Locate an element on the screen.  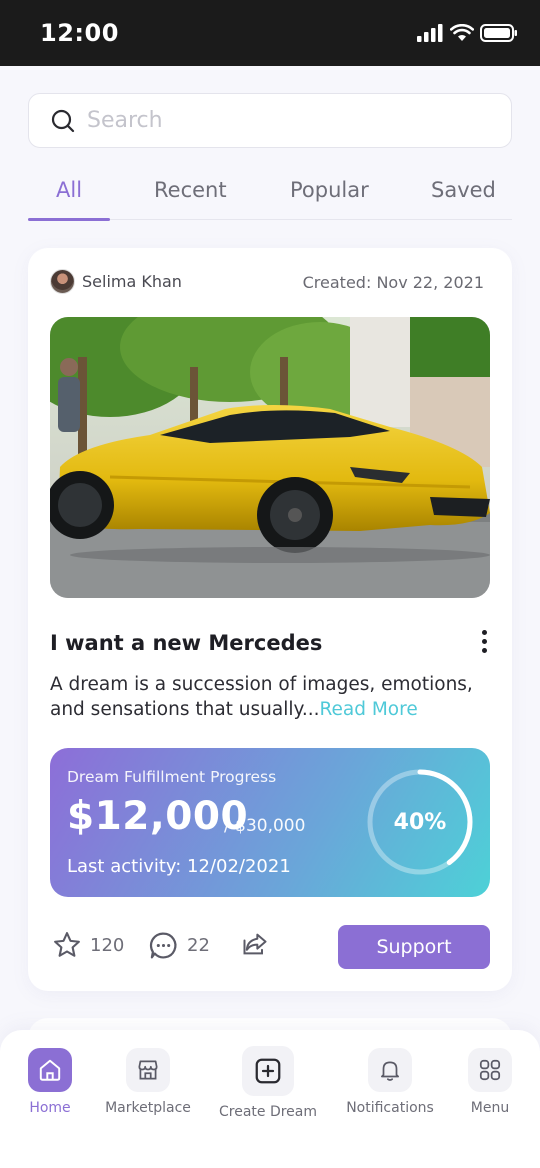
battery-icon is located at coordinates (498, 33).